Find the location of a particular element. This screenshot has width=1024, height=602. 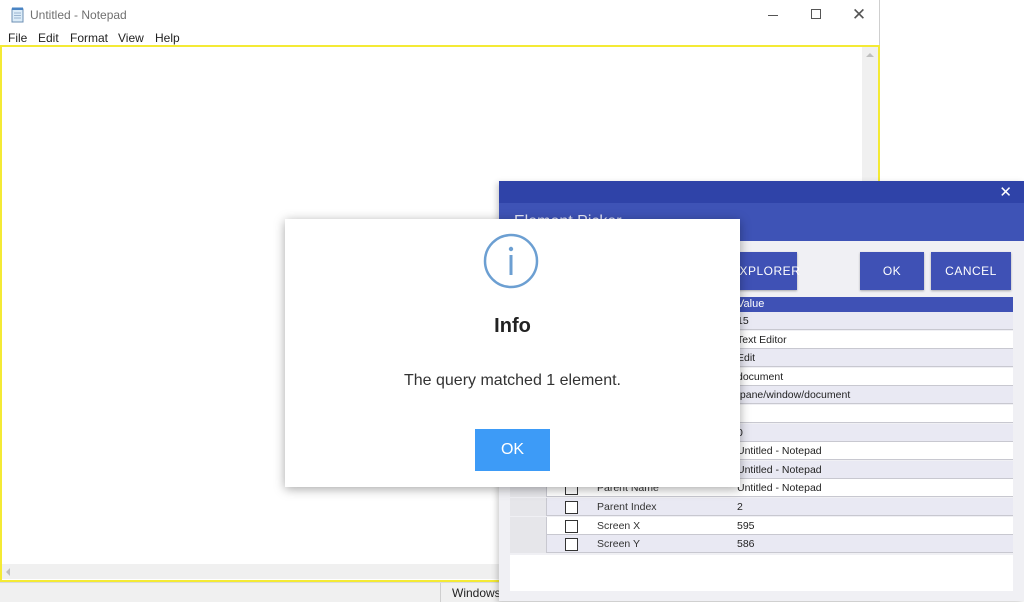

scroll-left-icon is located at coordinates (8, 572).